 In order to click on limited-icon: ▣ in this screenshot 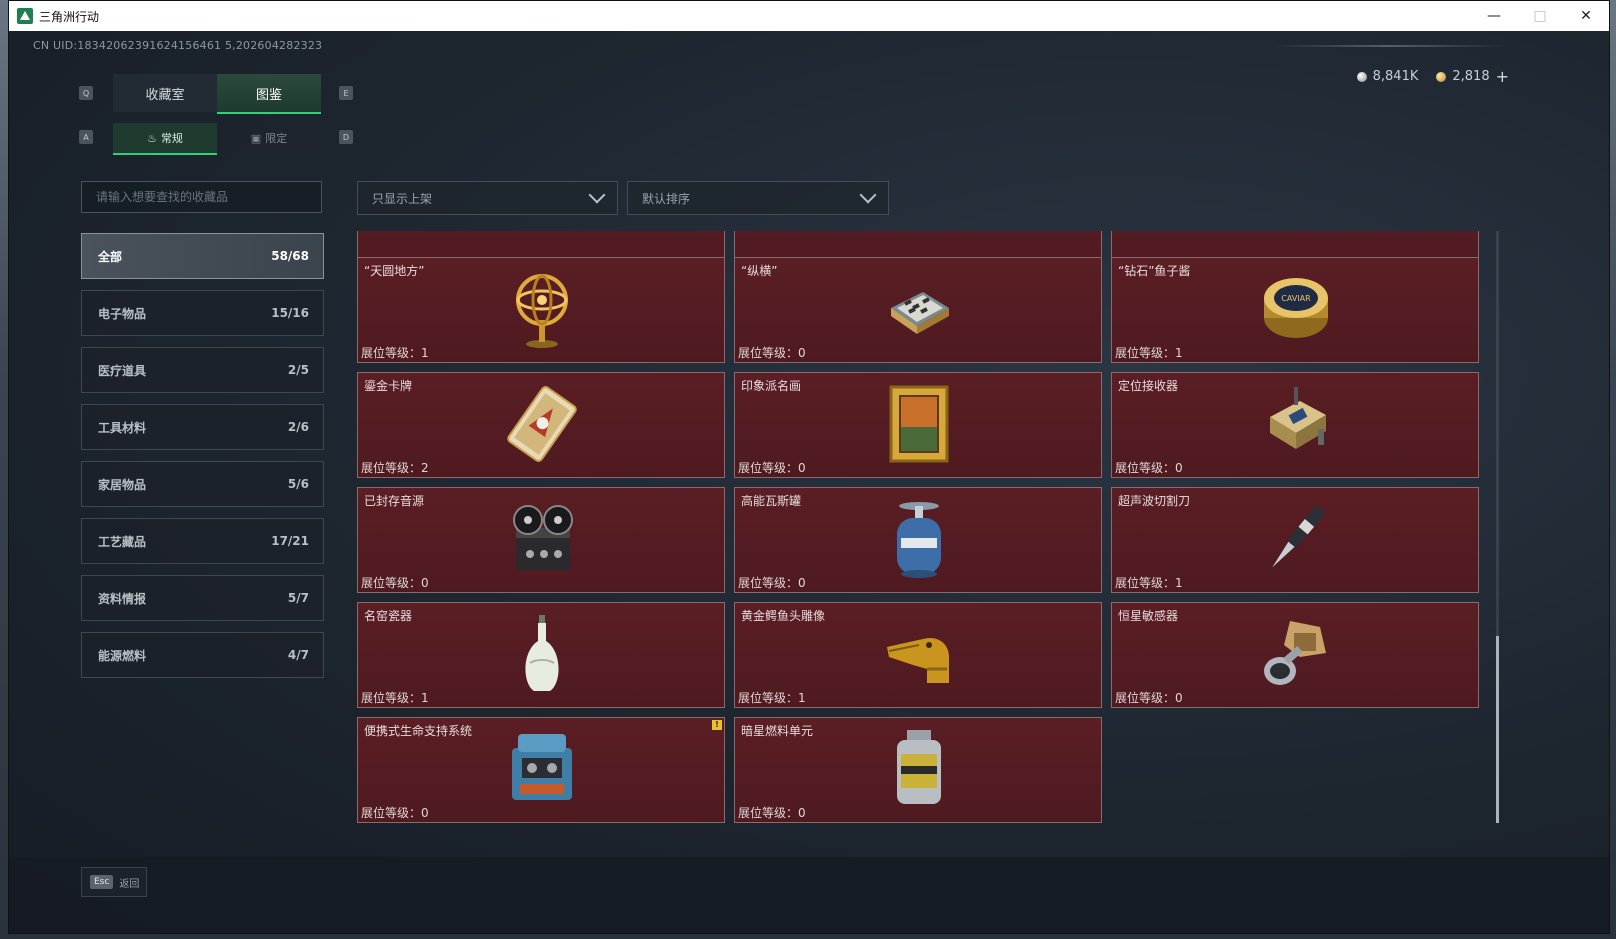, I will do `click(256, 138)`.